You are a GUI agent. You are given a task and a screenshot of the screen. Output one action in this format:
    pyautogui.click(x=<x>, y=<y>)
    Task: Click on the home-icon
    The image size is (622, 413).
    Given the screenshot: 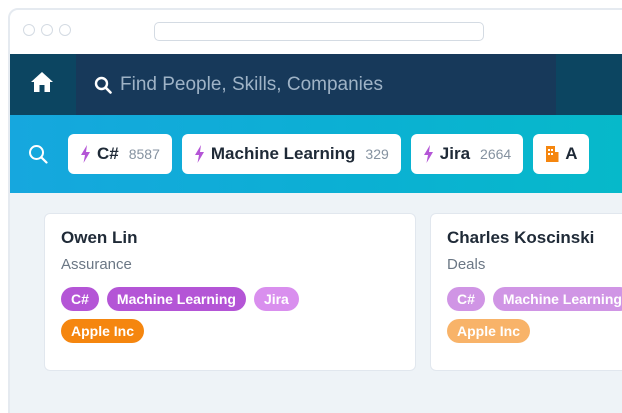 What is the action you would take?
    pyautogui.click(x=42, y=84)
    